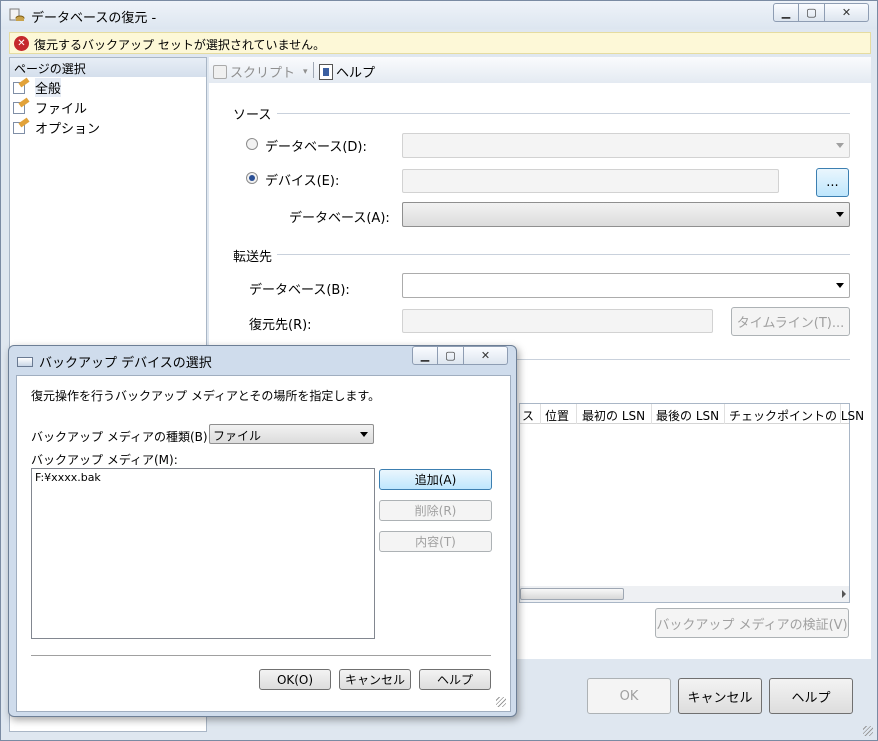 Image resolution: width=878 pixels, height=741 pixels. I want to click on destination-group-divider, so click(563, 254).